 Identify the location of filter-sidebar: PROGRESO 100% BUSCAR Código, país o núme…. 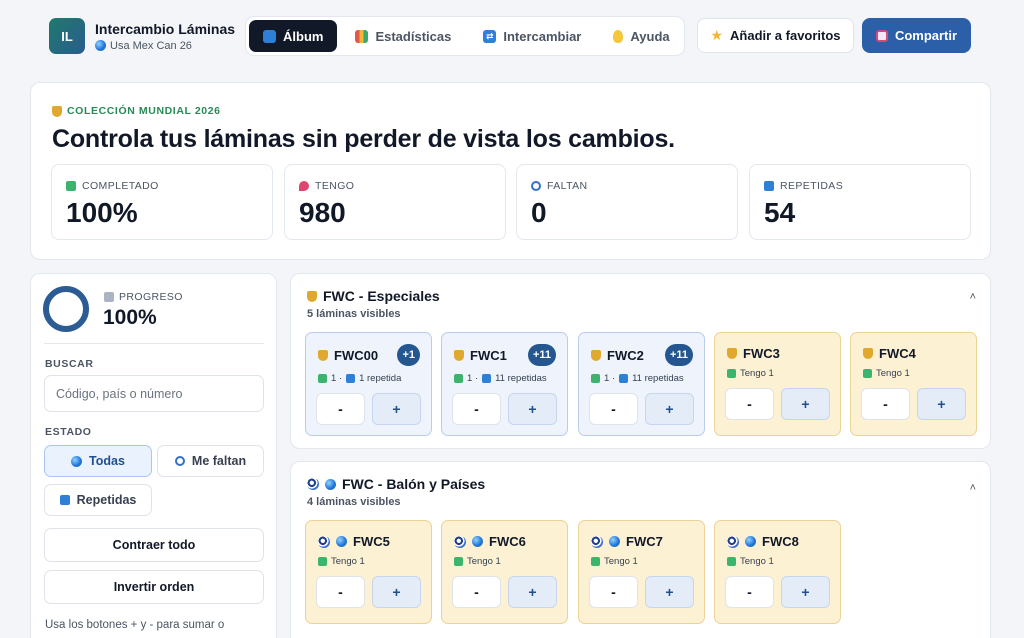
(153, 455).